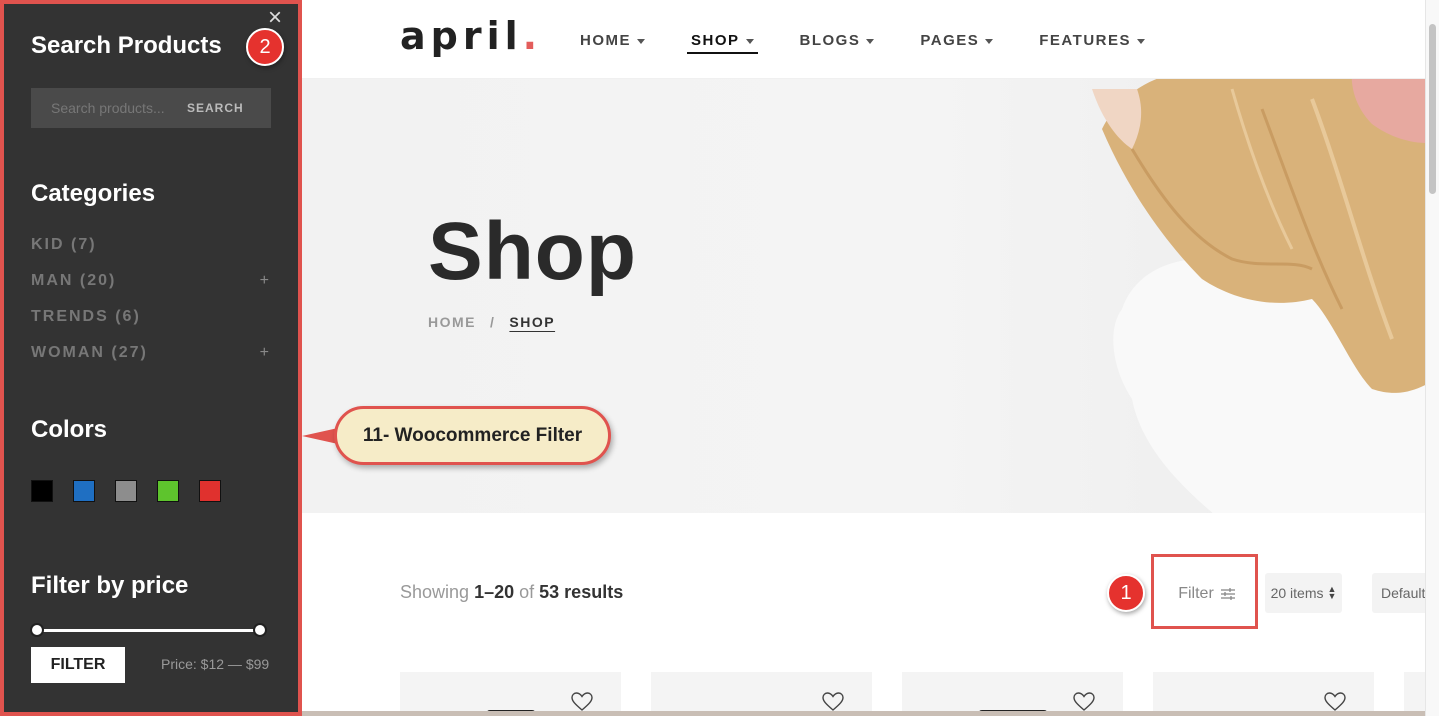  What do you see at coordinates (106, 108) in the screenshot?
I see `search-input` at bounding box center [106, 108].